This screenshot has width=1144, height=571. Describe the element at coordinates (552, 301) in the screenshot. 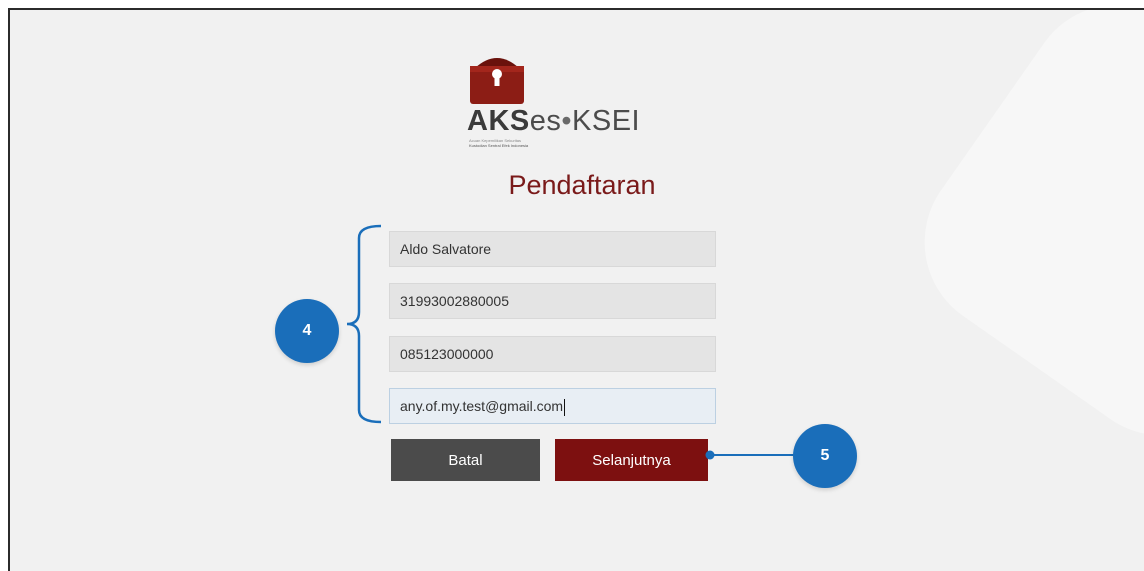

I see `id-number-field` at that location.